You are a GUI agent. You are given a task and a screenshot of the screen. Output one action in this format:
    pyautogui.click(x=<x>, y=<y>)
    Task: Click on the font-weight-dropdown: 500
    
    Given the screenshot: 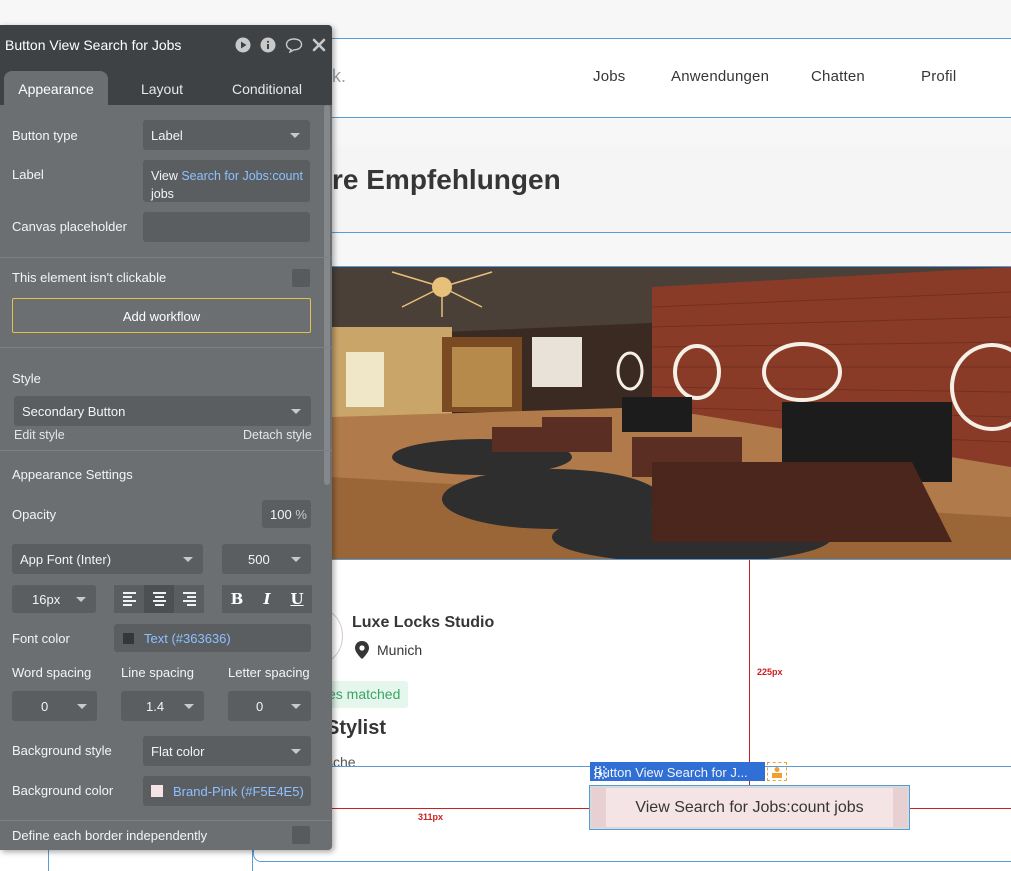 What is the action you would take?
    pyautogui.click(x=266, y=559)
    